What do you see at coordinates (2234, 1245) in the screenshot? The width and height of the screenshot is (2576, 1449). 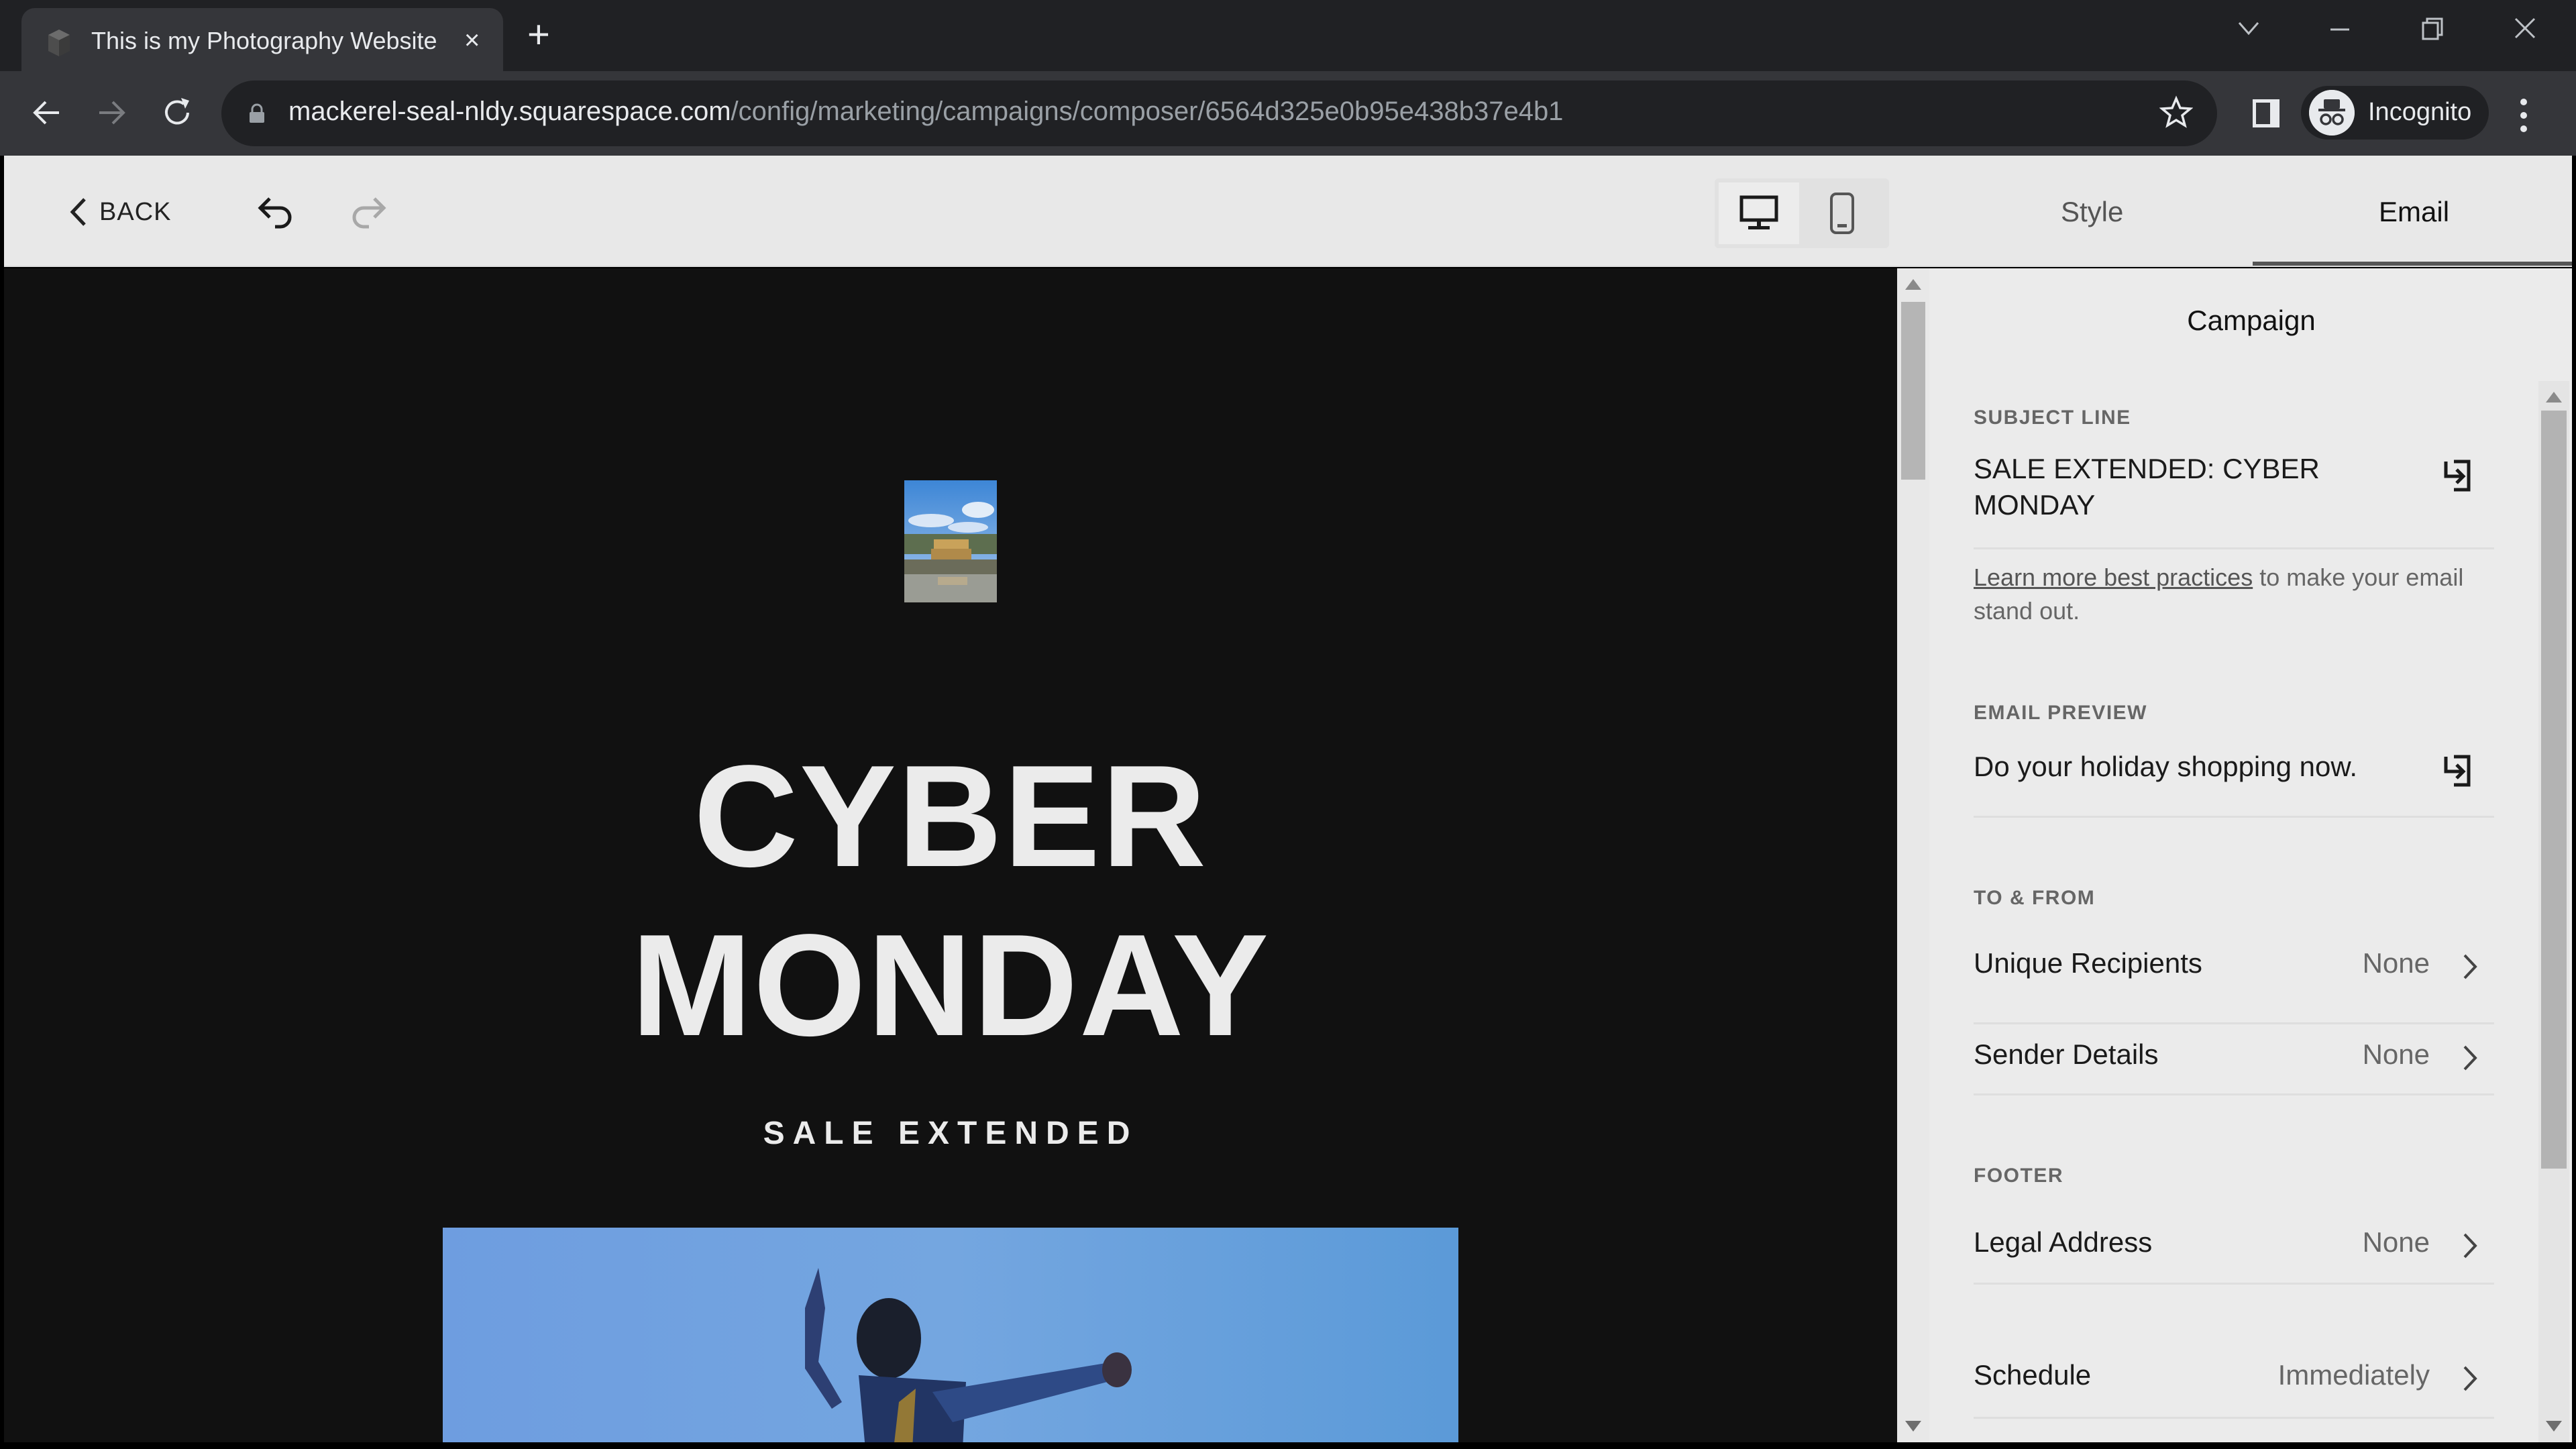 I see `legal-address-row: Legal Address None` at bounding box center [2234, 1245].